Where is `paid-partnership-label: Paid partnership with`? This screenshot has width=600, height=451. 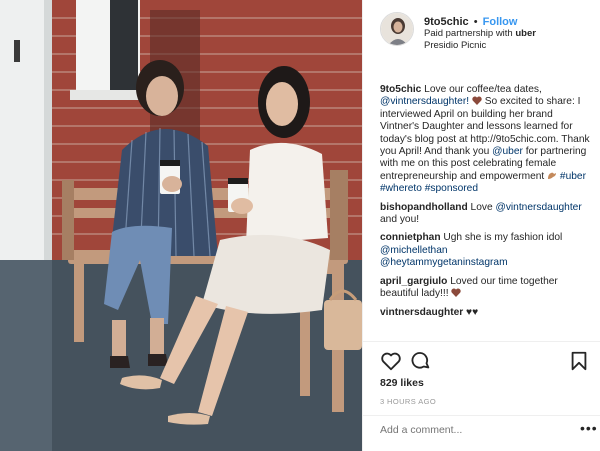 paid-partnership-label: Paid partnership with is located at coordinates (468, 33).